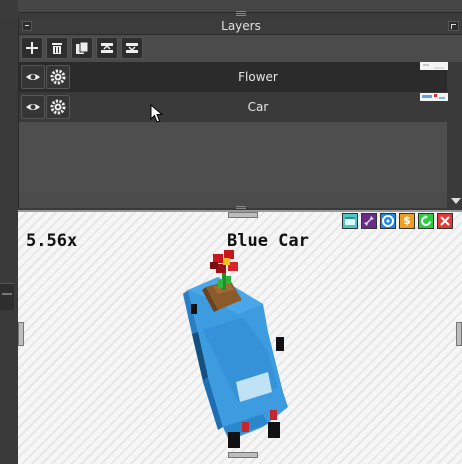 The image size is (462, 464). What do you see at coordinates (233, 77) in the screenshot?
I see `layer-row-flower: Flower` at bounding box center [233, 77].